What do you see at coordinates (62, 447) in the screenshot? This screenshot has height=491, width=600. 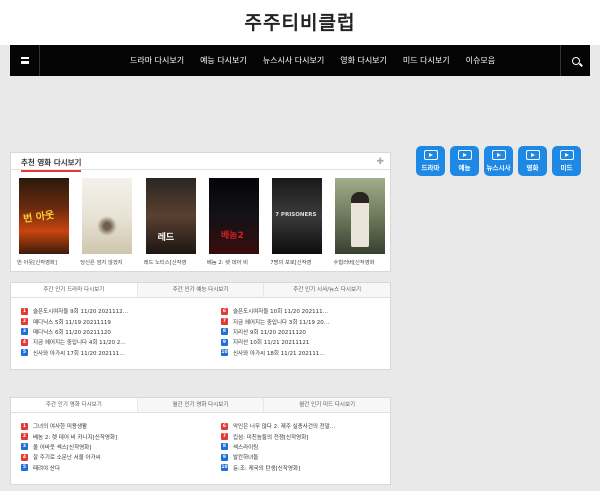 I see `list-item-text: 올 어바웃 섹스[신작영화]` at bounding box center [62, 447].